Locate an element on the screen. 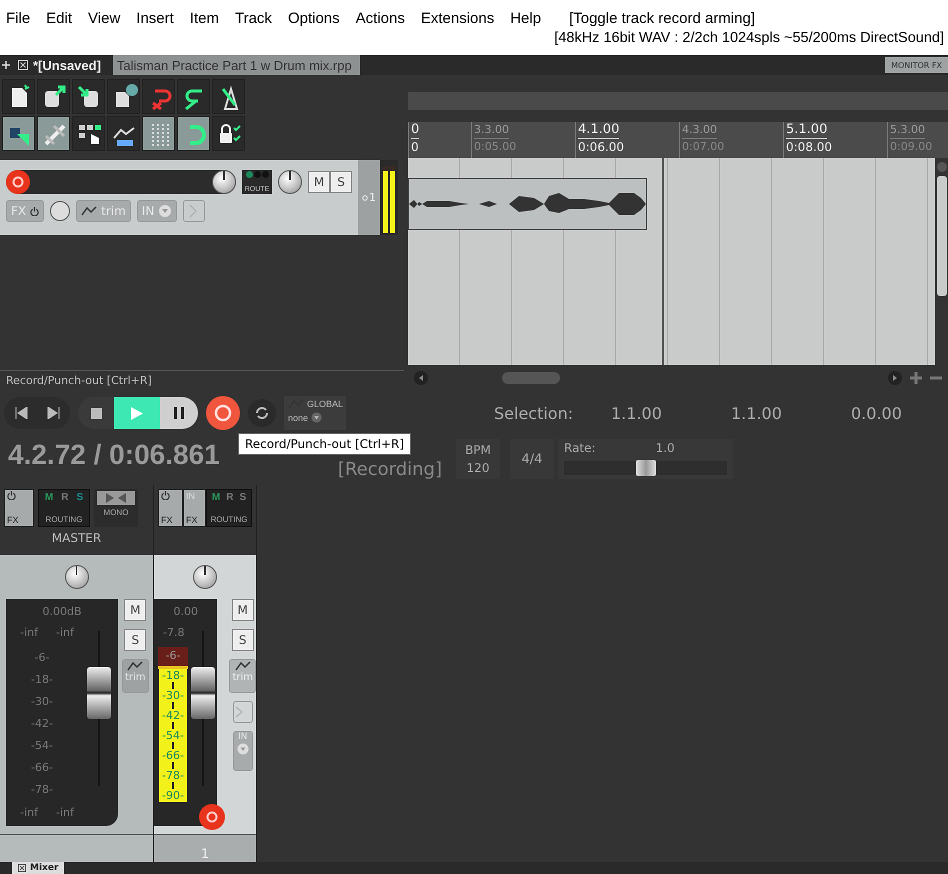 Image resolution: width=948 pixels, height=874 pixels. menu-item: Edit is located at coordinates (59, 18).